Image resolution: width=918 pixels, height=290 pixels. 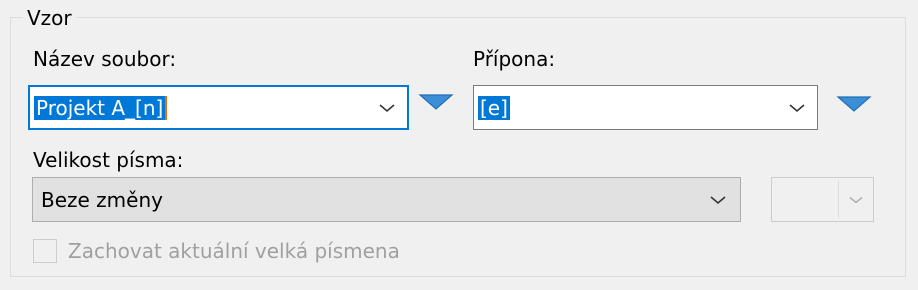 What do you see at coordinates (645, 107) in the screenshot?
I see `extension-combobox: [e]` at bounding box center [645, 107].